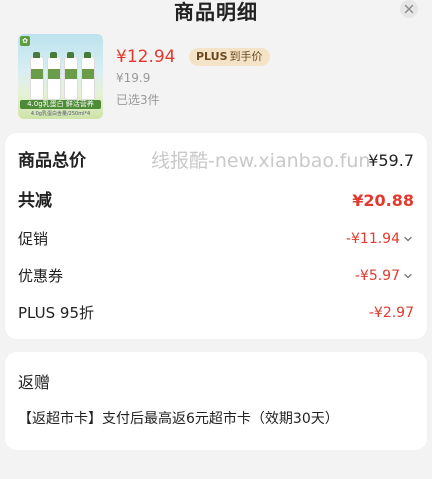 The width and height of the screenshot is (432, 479). Describe the element at coordinates (138, 100) in the screenshot. I see `selected-count: 已选3件` at that location.